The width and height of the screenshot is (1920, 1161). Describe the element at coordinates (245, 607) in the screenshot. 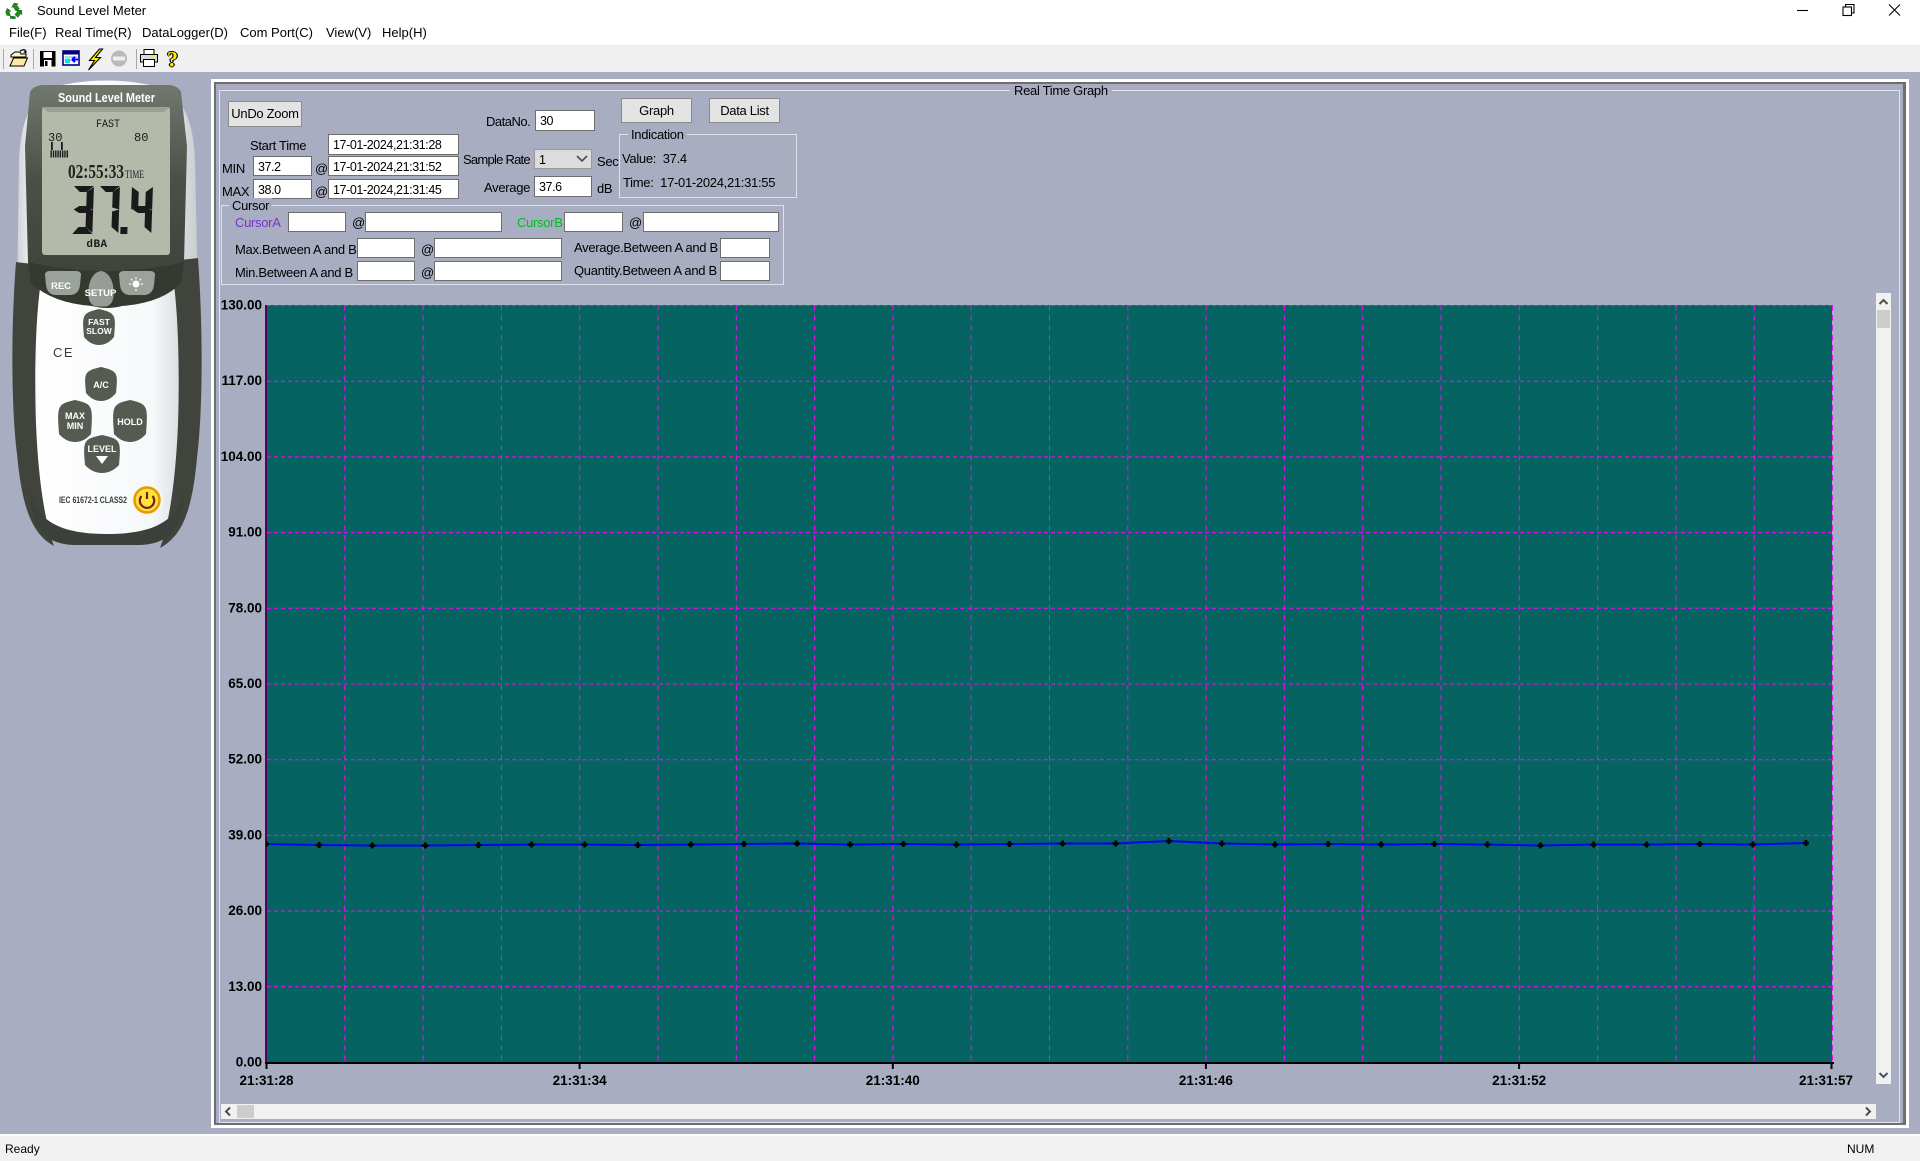

I see `svg-text: 78.00` at that location.